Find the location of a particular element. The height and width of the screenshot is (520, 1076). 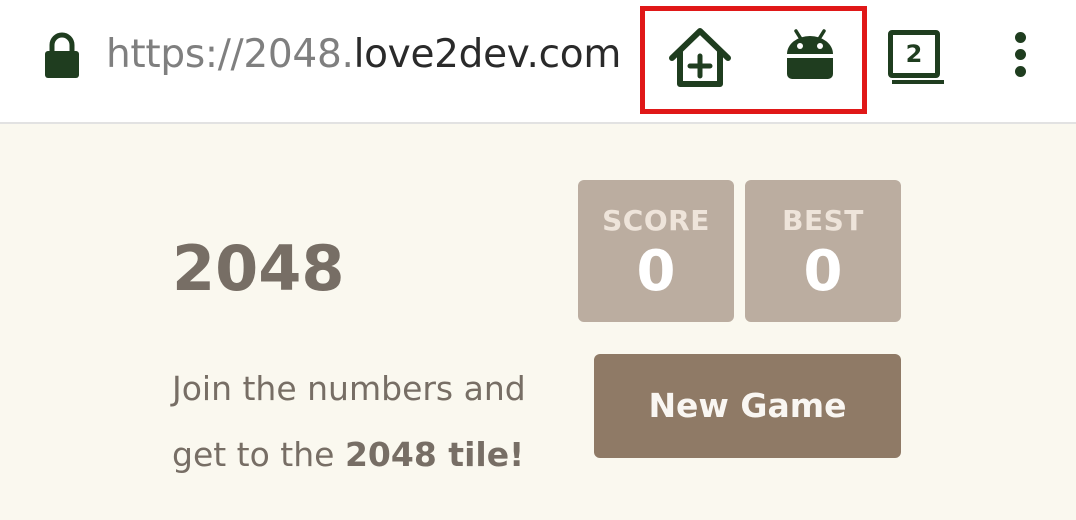

url-bar: https://2048.love2dev.com is located at coordinates (363, 55).